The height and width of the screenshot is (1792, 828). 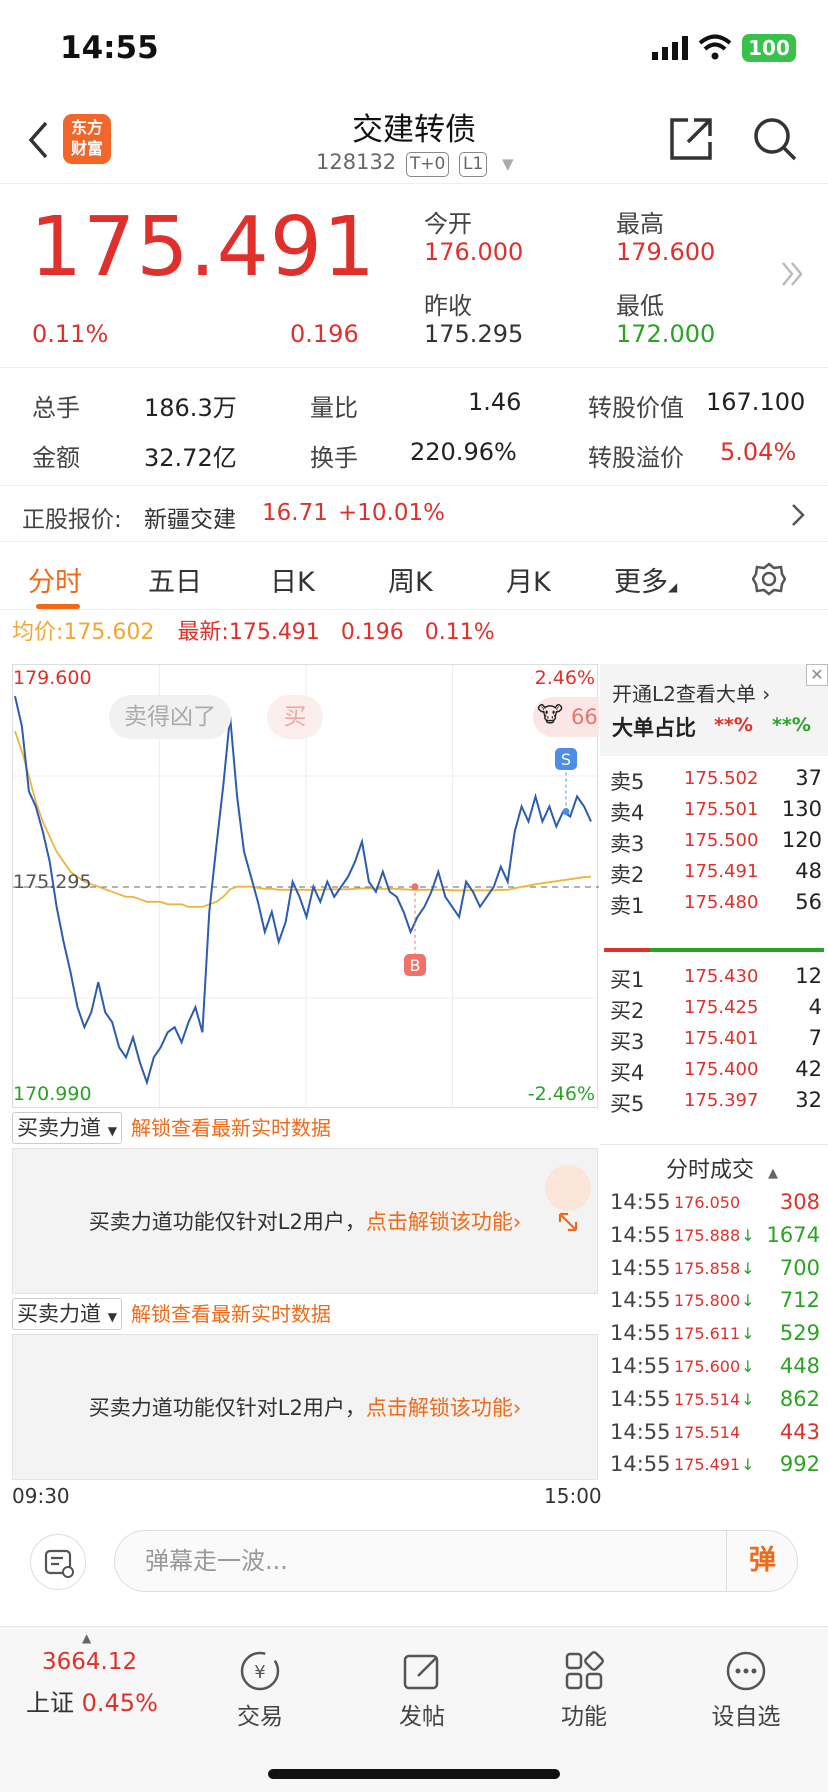 I want to click on tab-five-day: 五日, so click(x=175, y=579).